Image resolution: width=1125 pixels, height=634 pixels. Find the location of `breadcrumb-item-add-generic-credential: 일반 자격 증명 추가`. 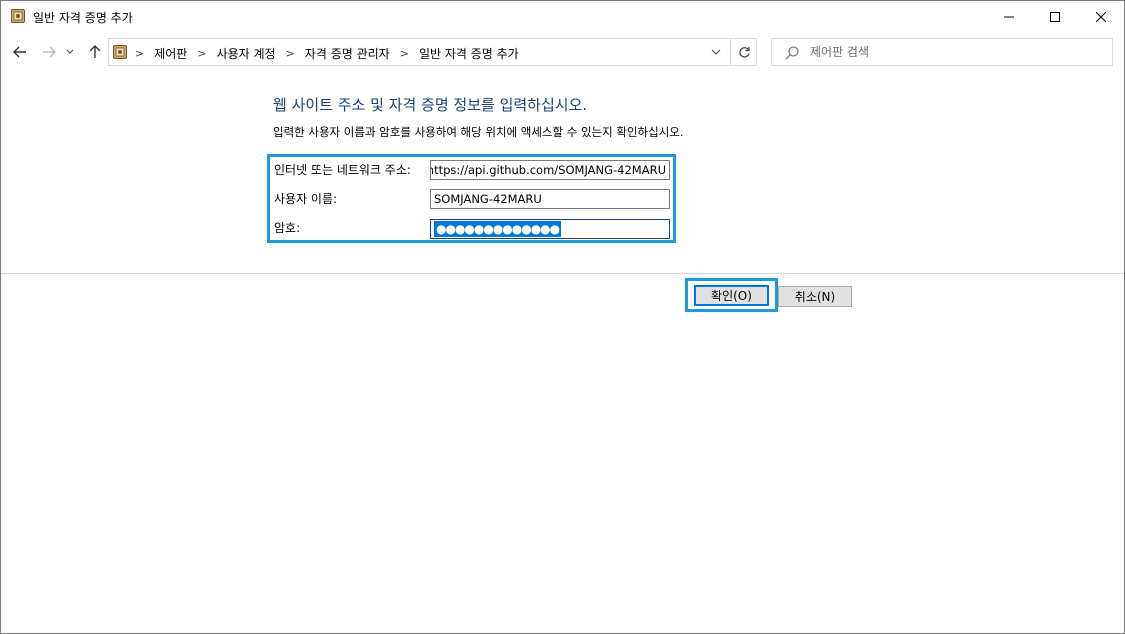

breadcrumb-item-add-generic-credential: 일반 자격 증명 추가 is located at coordinates (469, 53).